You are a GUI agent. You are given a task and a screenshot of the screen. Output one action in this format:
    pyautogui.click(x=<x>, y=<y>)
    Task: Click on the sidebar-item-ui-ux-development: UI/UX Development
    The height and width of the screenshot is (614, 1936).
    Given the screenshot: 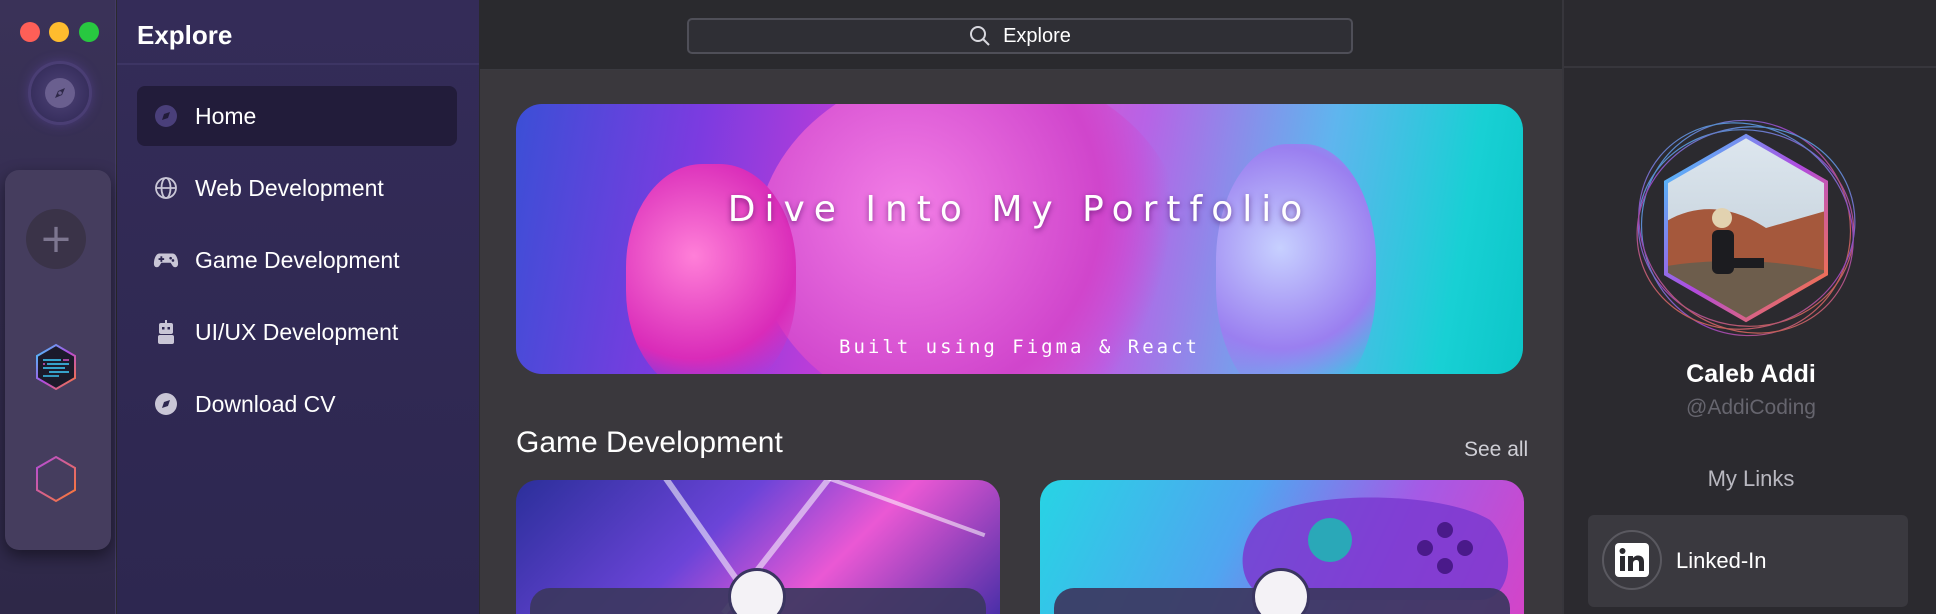 What is the action you would take?
    pyautogui.click(x=297, y=332)
    